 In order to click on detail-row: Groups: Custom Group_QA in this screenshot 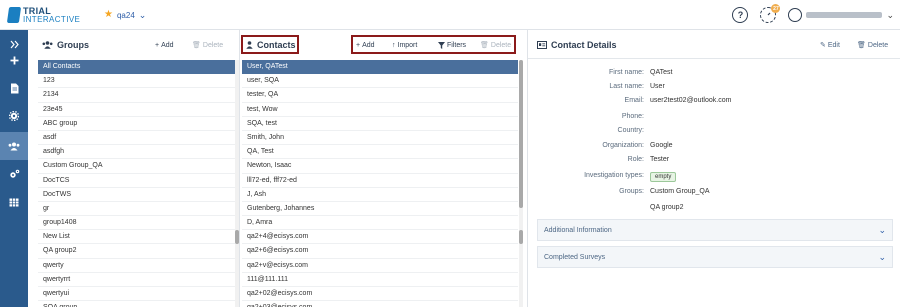, I will do `click(707, 194)`.